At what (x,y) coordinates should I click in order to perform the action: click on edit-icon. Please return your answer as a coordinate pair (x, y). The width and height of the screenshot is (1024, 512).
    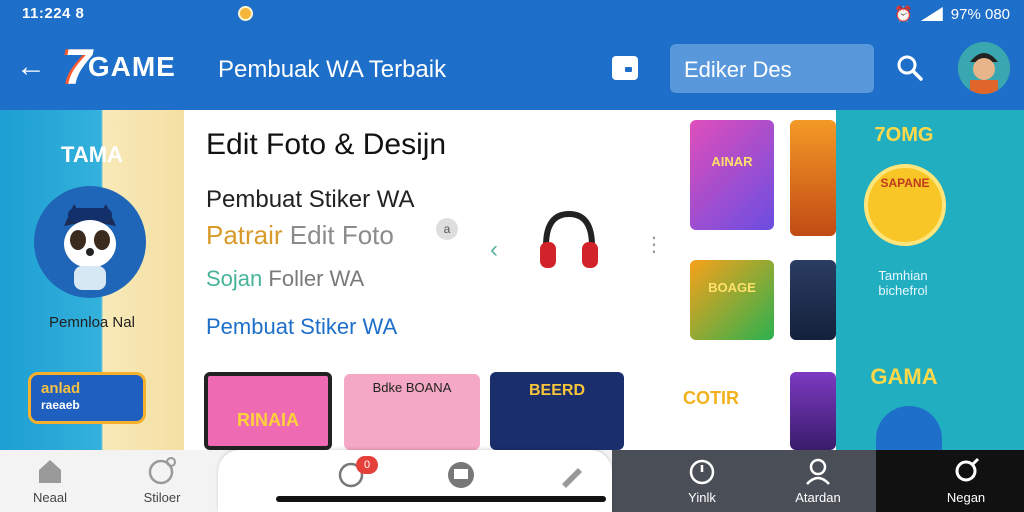
    Looking at the image, I should click on (571, 475).